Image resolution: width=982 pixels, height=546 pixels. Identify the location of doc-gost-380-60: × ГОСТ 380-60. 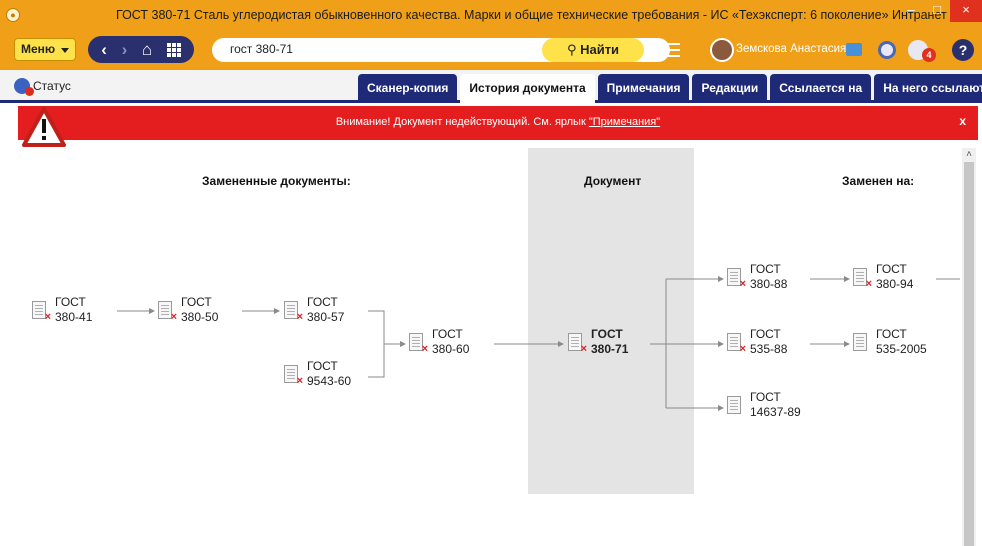
(439, 342).